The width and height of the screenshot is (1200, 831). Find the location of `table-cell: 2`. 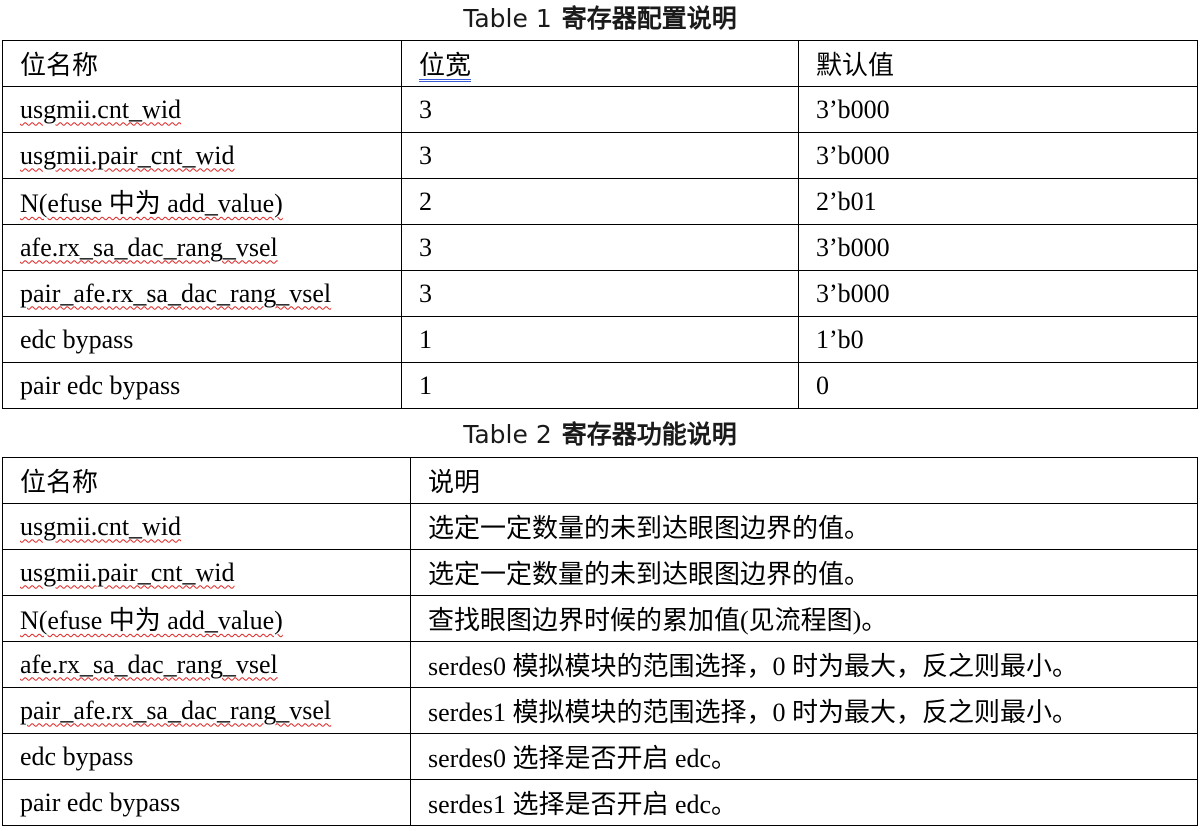

table-cell: 2 is located at coordinates (600, 201).